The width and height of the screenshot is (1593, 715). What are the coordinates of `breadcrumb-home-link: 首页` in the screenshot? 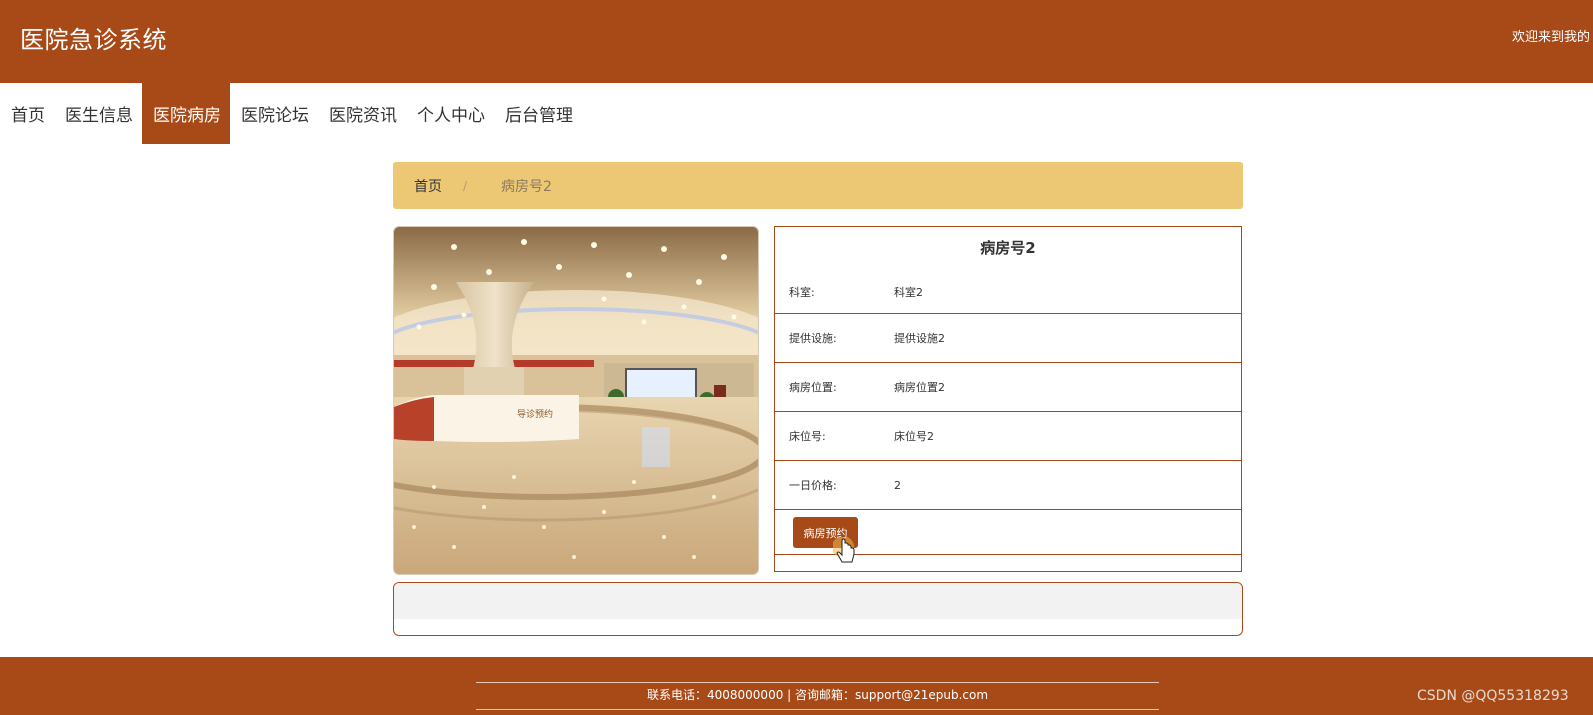 It's located at (428, 186).